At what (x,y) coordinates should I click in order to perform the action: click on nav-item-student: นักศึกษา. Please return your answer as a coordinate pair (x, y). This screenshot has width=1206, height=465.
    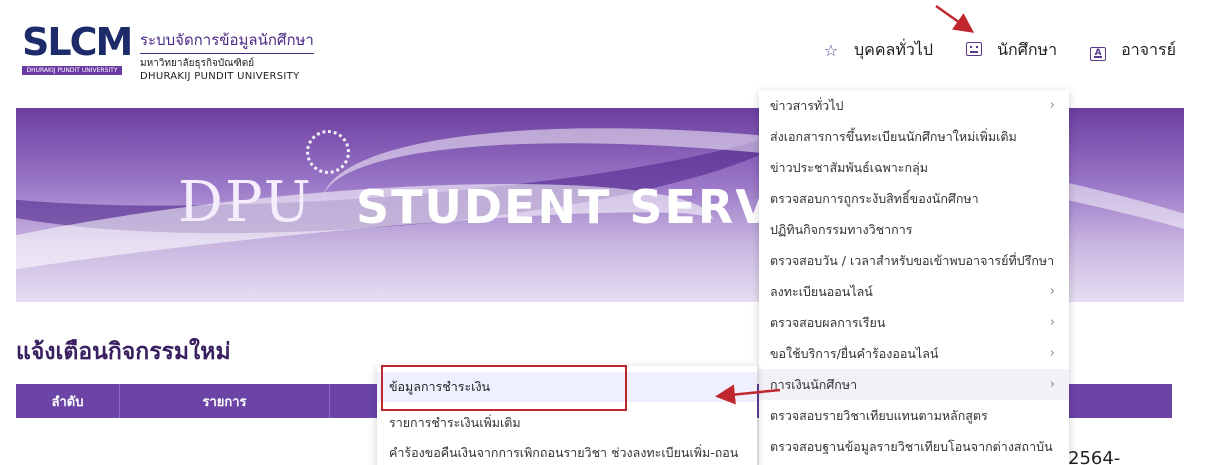
    Looking at the image, I should click on (1011, 50).